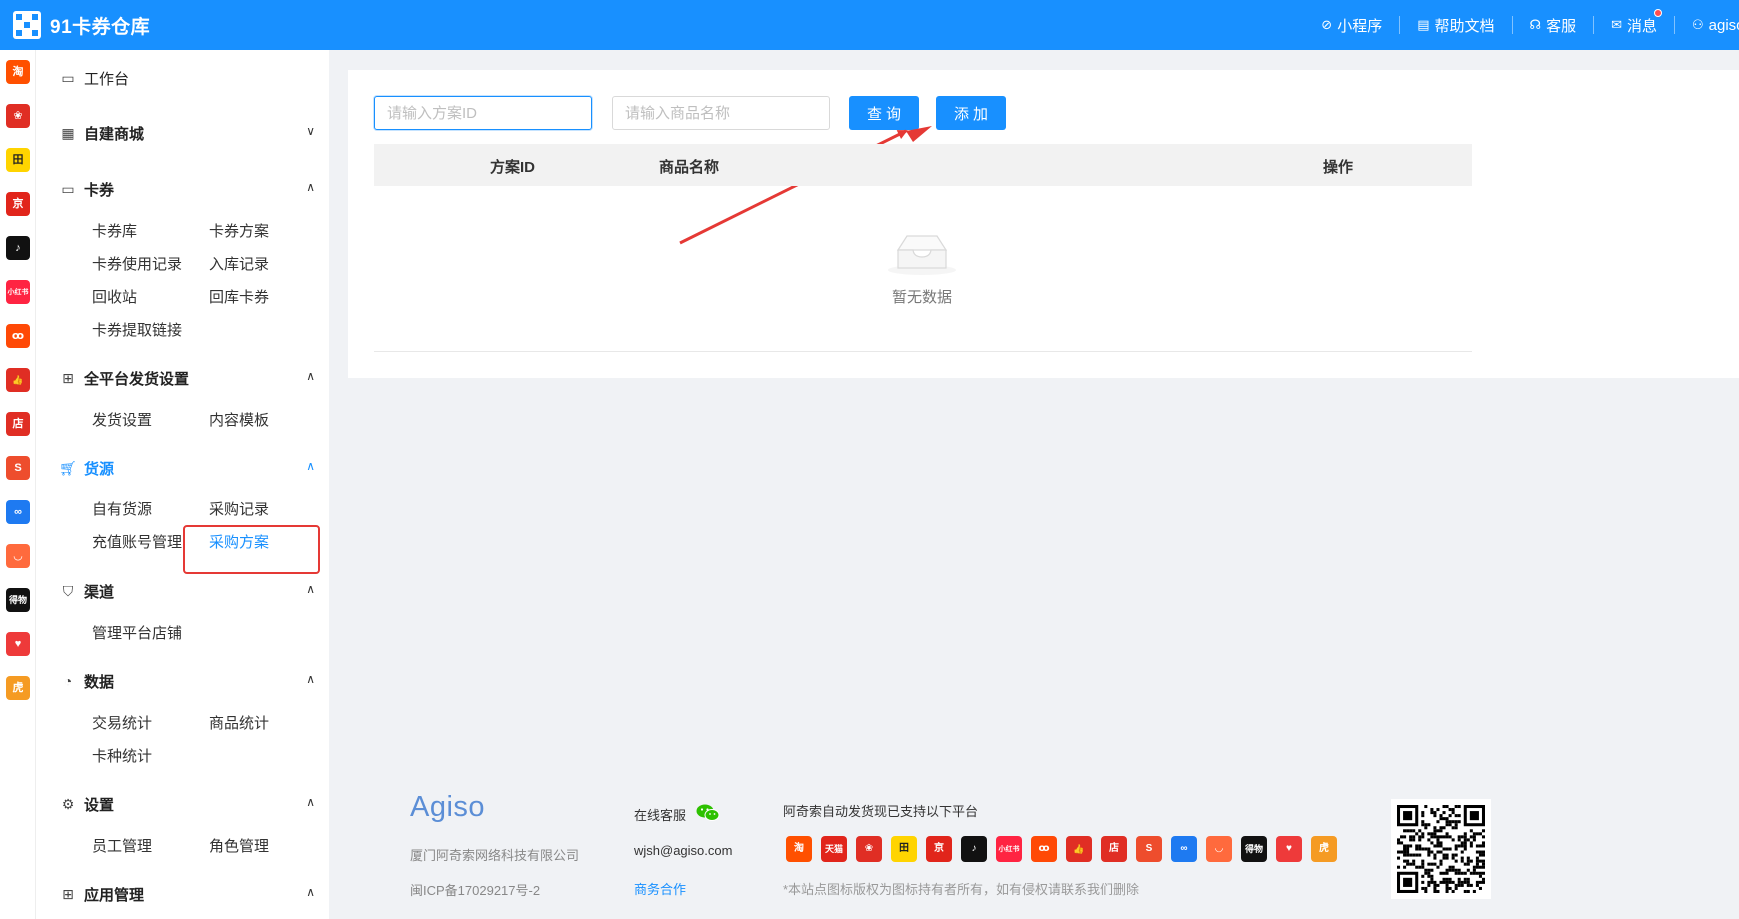 Image resolution: width=1739 pixels, height=919 pixels. I want to click on sidebar-section-apps: ⊞ 应用管理 ∧, so click(187, 894).